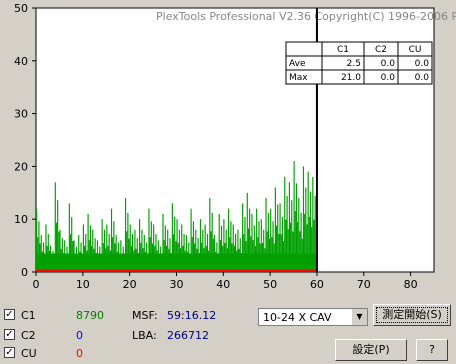 This screenshot has height=364, width=456. I want to click on stats-header-cell: C1, so click(343, 50).